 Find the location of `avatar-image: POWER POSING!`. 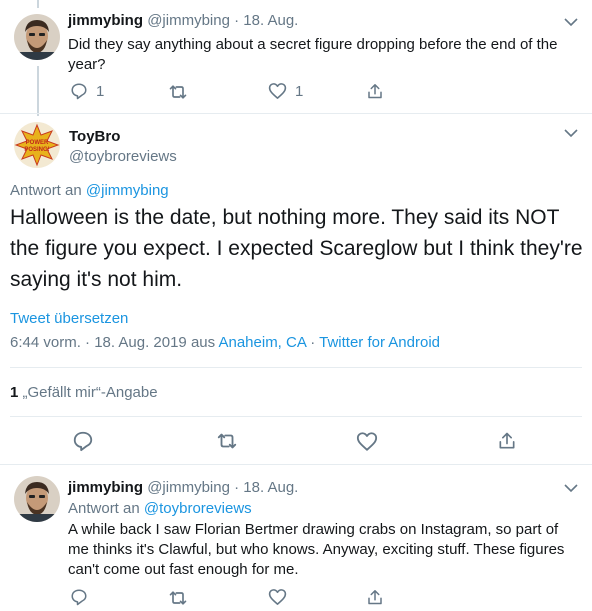

avatar-image: POWER POSING! is located at coordinates (37, 145).